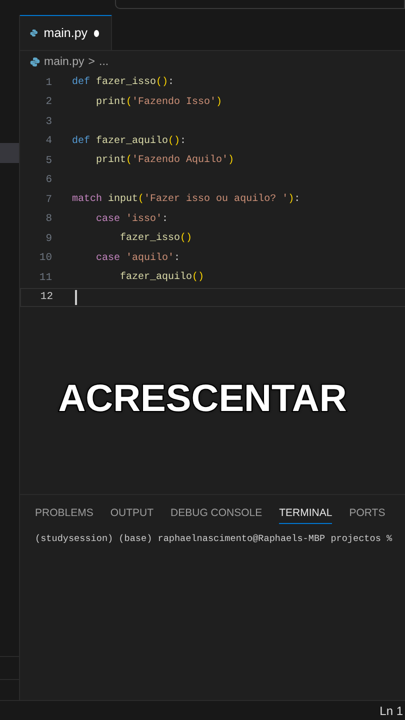 This screenshot has height=720, width=405. What do you see at coordinates (48, 160) in the screenshot?
I see `line-number: 5` at bounding box center [48, 160].